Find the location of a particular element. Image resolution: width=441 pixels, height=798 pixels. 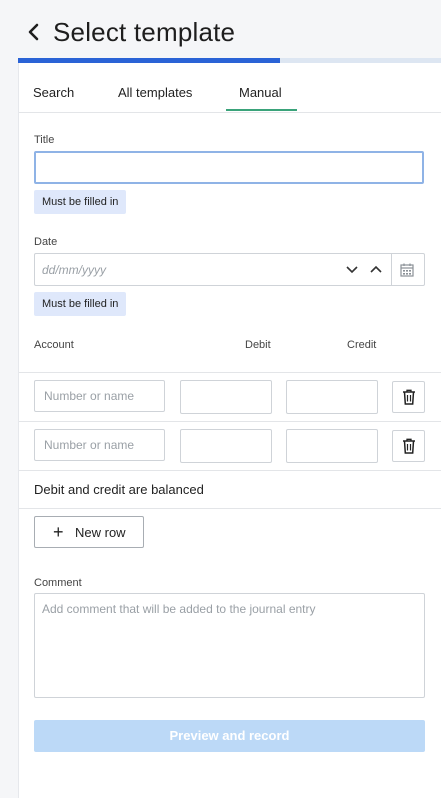

new-row-label: New row is located at coordinates (100, 532).